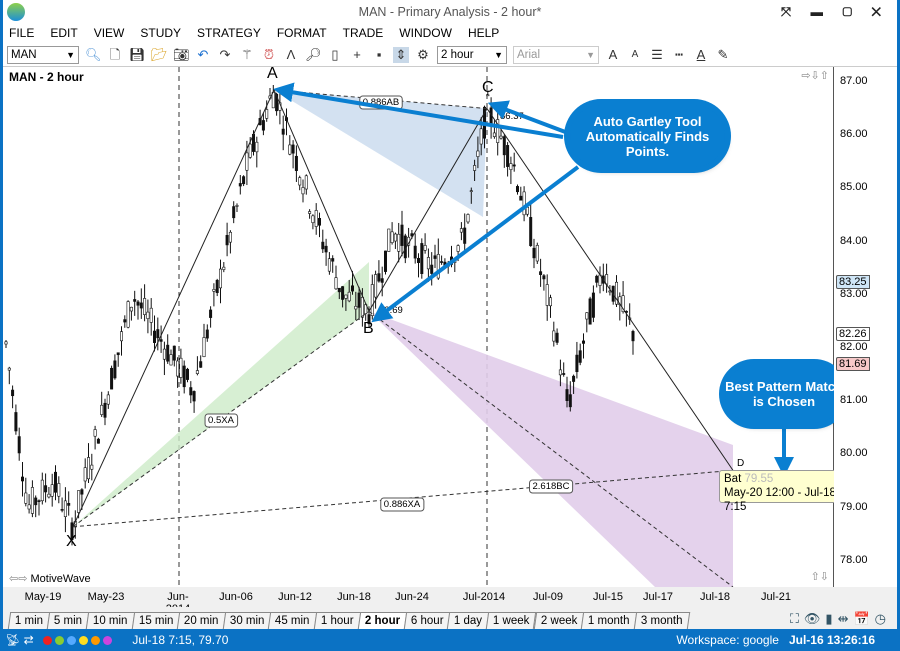  I want to click on line-dash-icon: ┅, so click(679, 55).